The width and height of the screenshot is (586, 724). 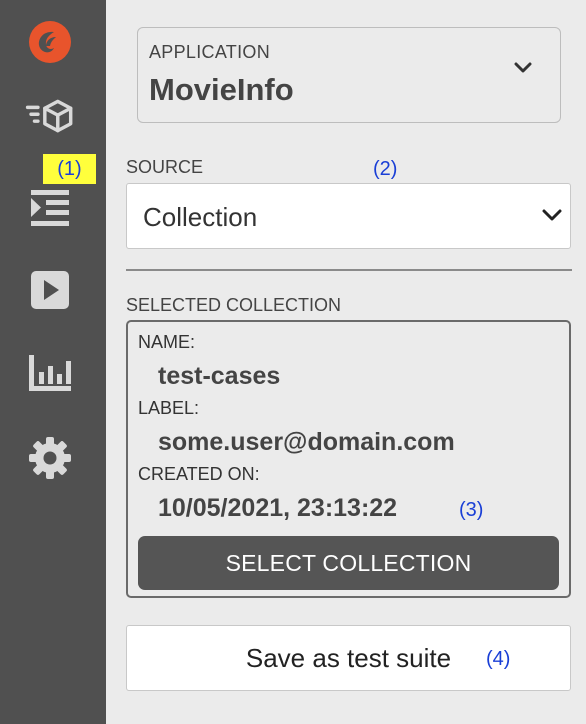 What do you see at coordinates (50, 290) in the screenshot?
I see `play-icon` at bounding box center [50, 290].